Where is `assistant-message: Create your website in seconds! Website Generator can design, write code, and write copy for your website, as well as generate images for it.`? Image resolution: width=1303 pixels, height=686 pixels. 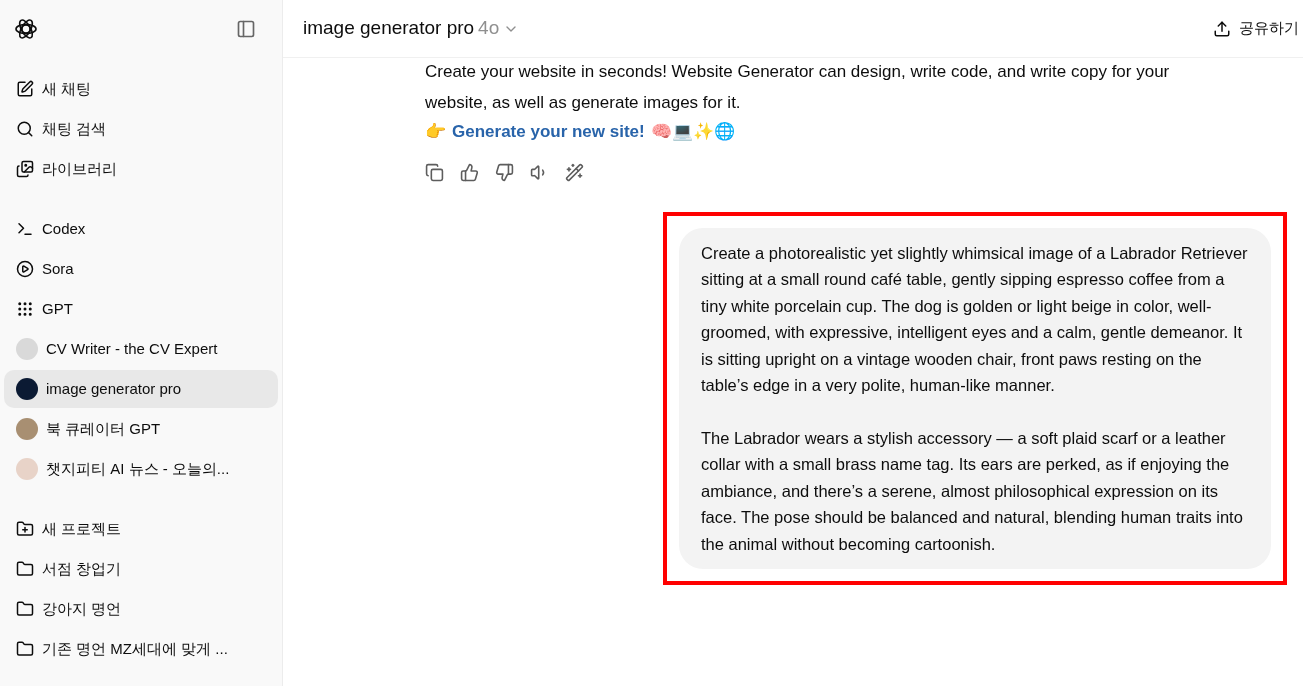 assistant-message: Create your website in seconds! Website Generator can design, write code, and write copy for your website, as well as generate images for it. is located at coordinates (798, 87).